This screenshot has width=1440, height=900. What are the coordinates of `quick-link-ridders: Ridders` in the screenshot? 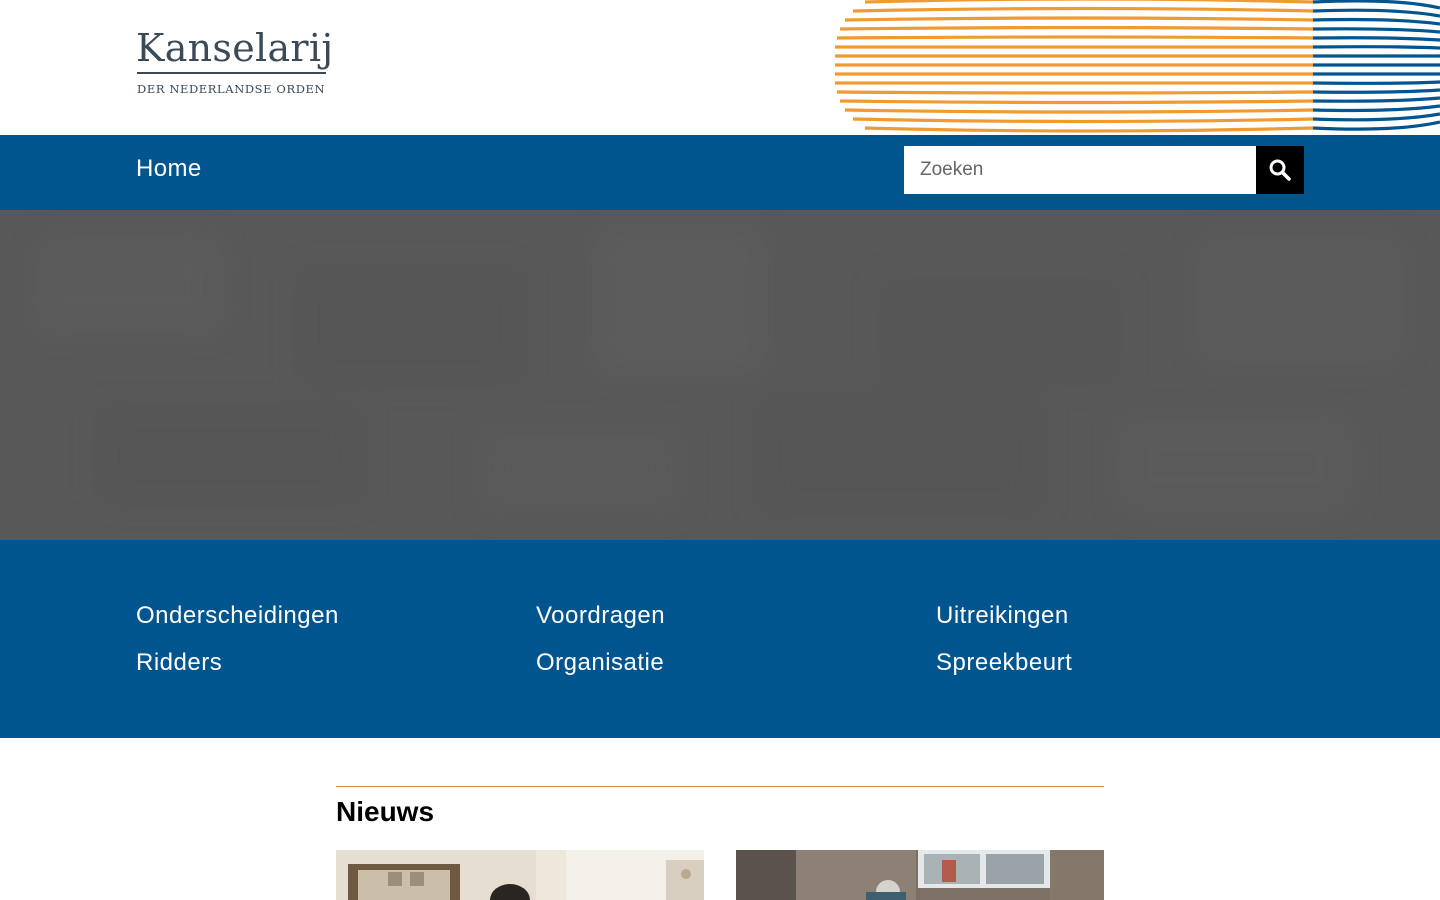 It's located at (179, 663).